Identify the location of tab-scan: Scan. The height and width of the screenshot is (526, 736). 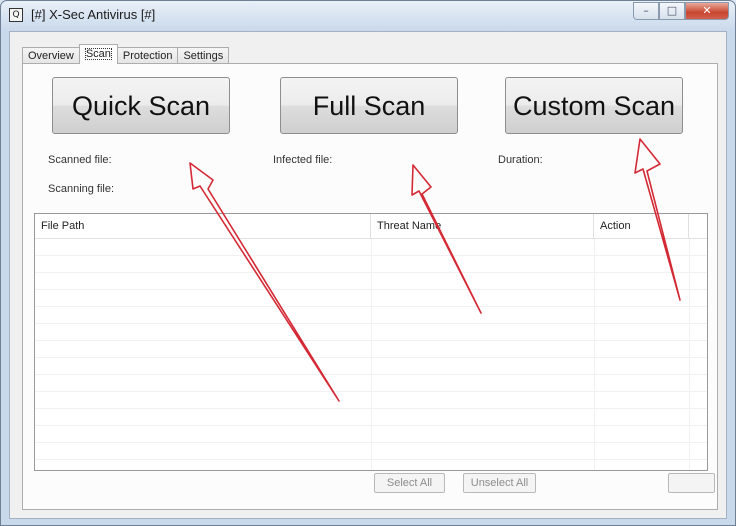
(98, 54).